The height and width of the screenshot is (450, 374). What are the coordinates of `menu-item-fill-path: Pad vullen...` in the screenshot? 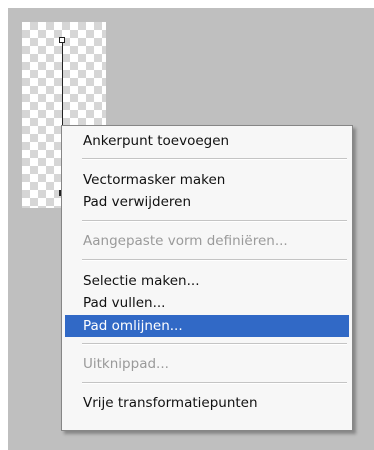 It's located at (207, 303).